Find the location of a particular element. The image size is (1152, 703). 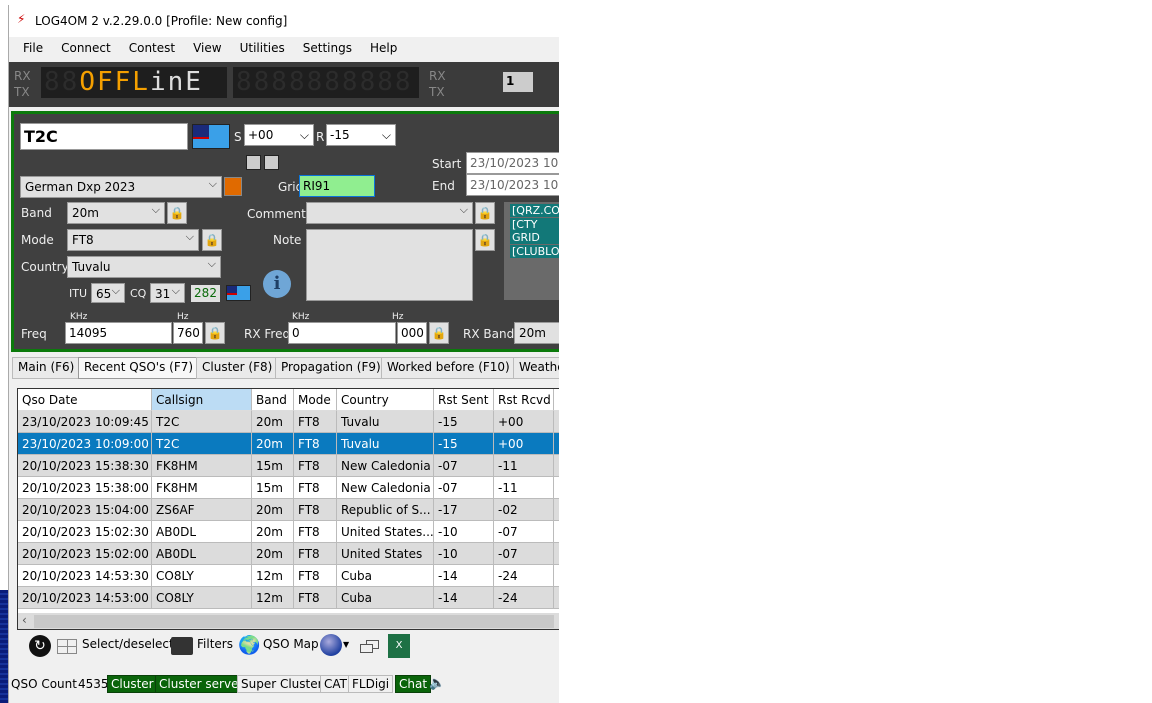

cell-band: Band is located at coordinates (273, 400).